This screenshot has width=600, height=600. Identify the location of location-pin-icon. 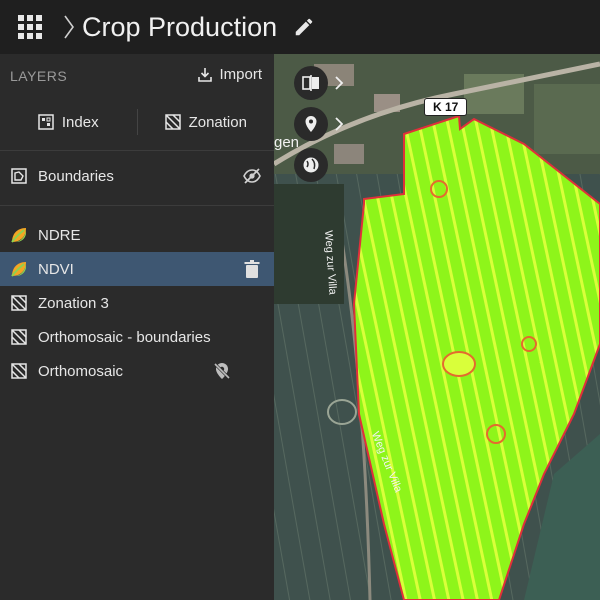
(311, 124).